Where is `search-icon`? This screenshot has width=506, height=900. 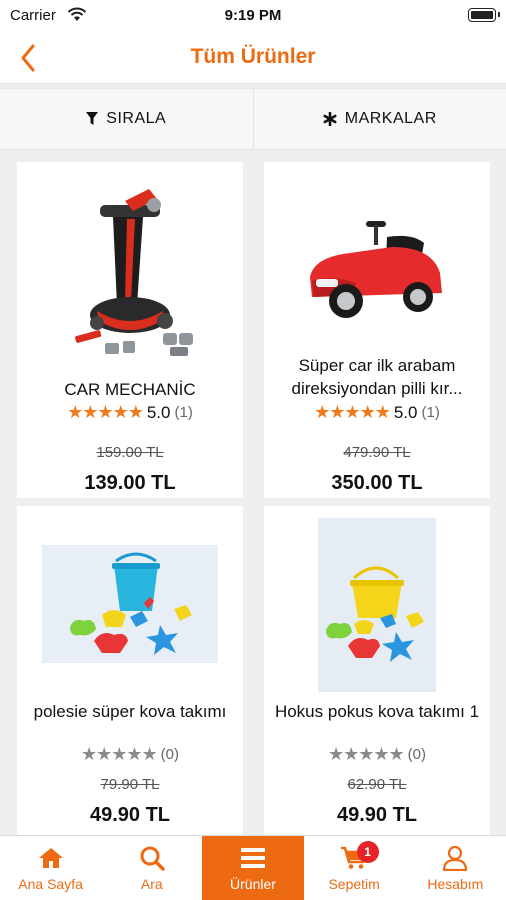
search-icon is located at coordinates (152, 858).